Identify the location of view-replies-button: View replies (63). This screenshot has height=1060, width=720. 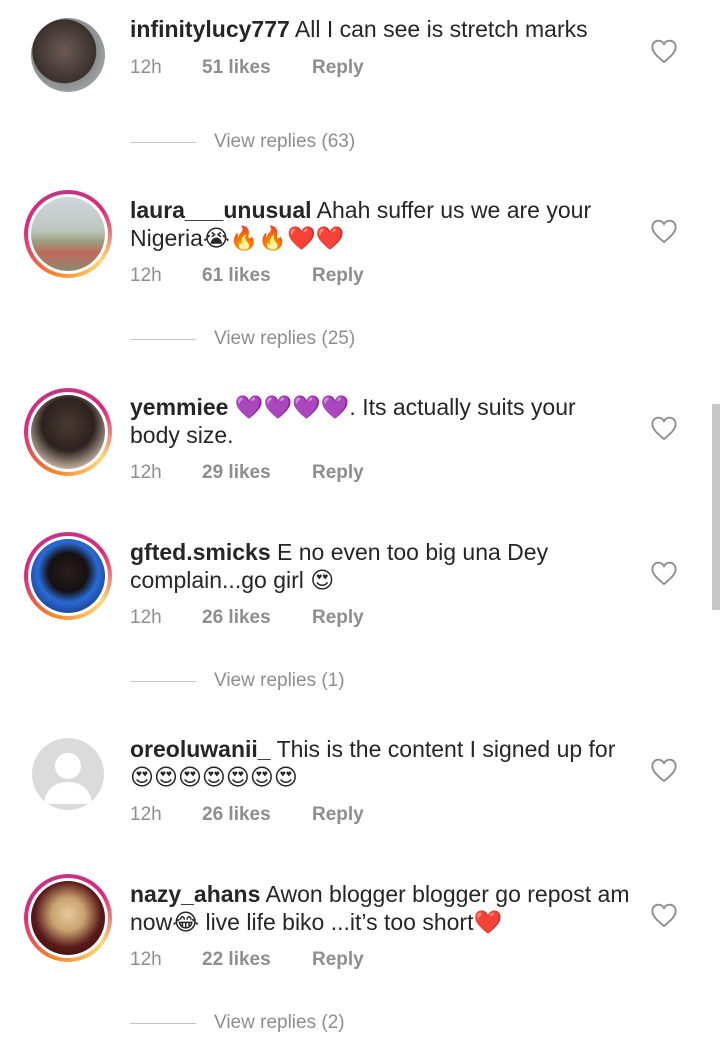
(242, 142).